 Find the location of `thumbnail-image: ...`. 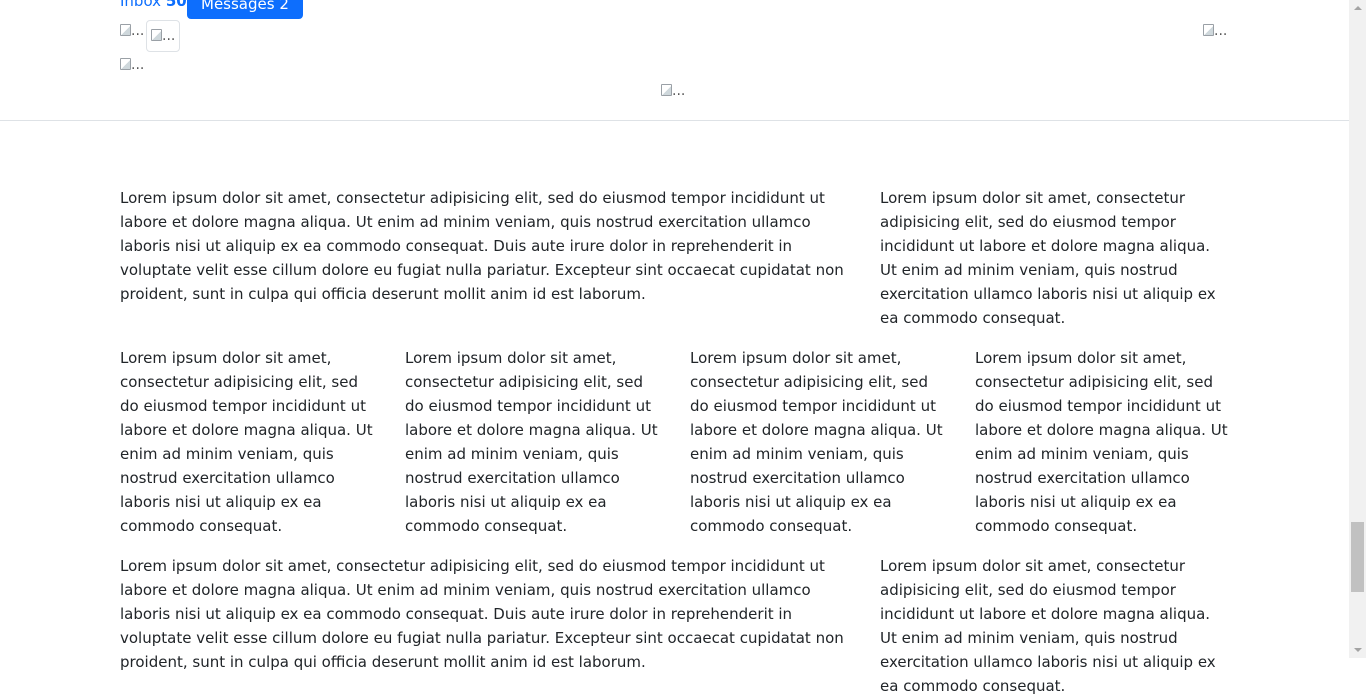

thumbnail-image: ... is located at coordinates (164, 36).